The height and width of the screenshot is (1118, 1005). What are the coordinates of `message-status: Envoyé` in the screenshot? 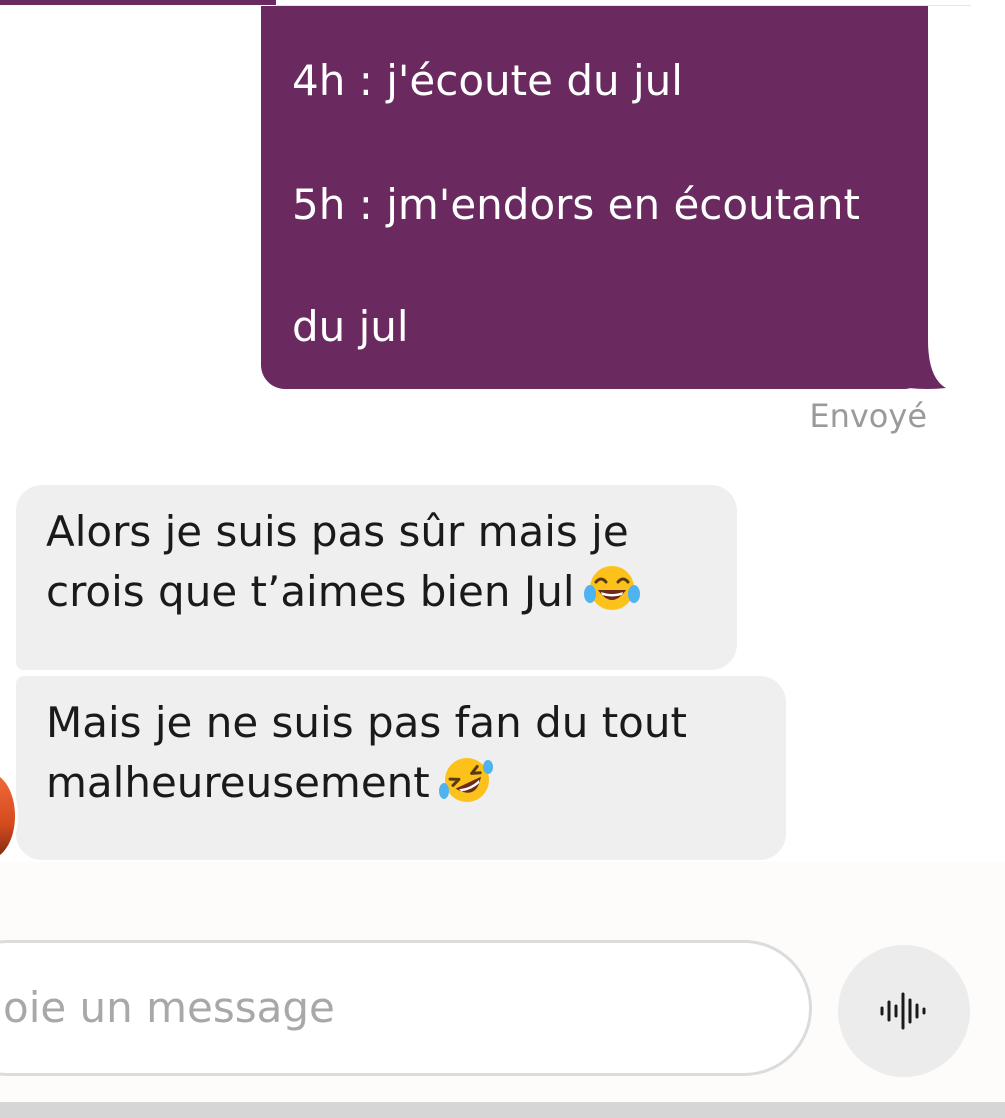 It's located at (868, 416).